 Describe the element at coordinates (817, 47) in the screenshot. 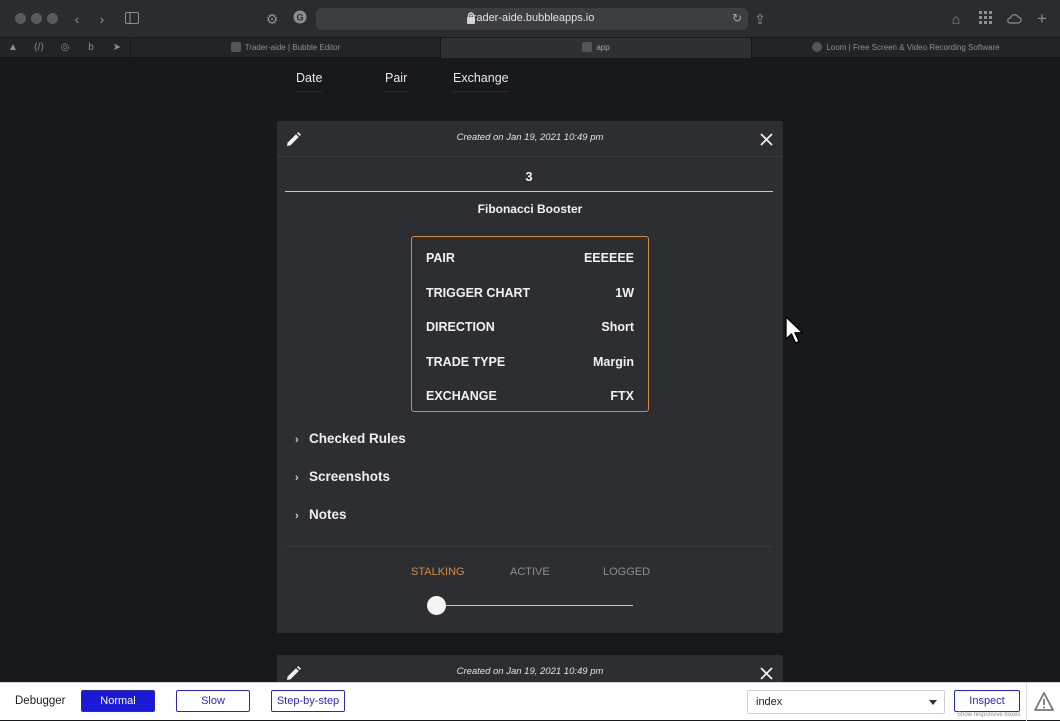

I see `loom-favicon-icon` at that location.